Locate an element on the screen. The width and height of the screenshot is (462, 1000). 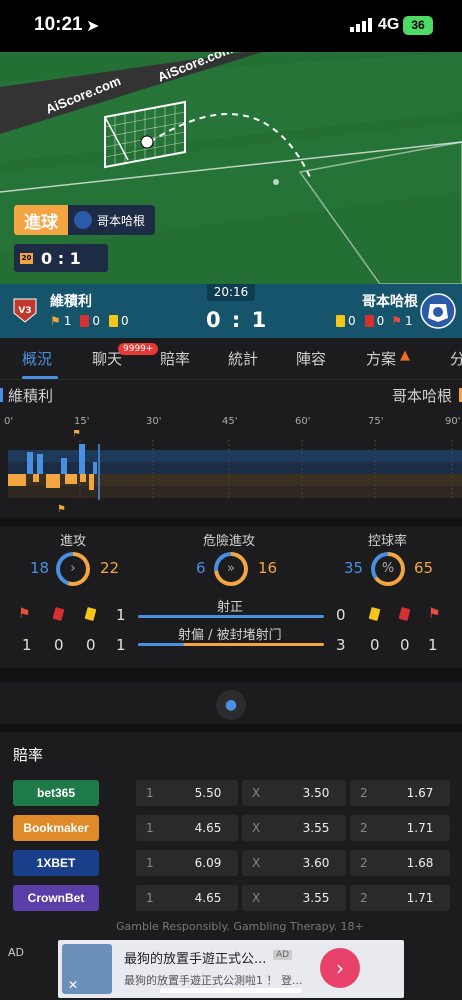
away-team-label: 哥本哈根 is located at coordinates (422, 396).